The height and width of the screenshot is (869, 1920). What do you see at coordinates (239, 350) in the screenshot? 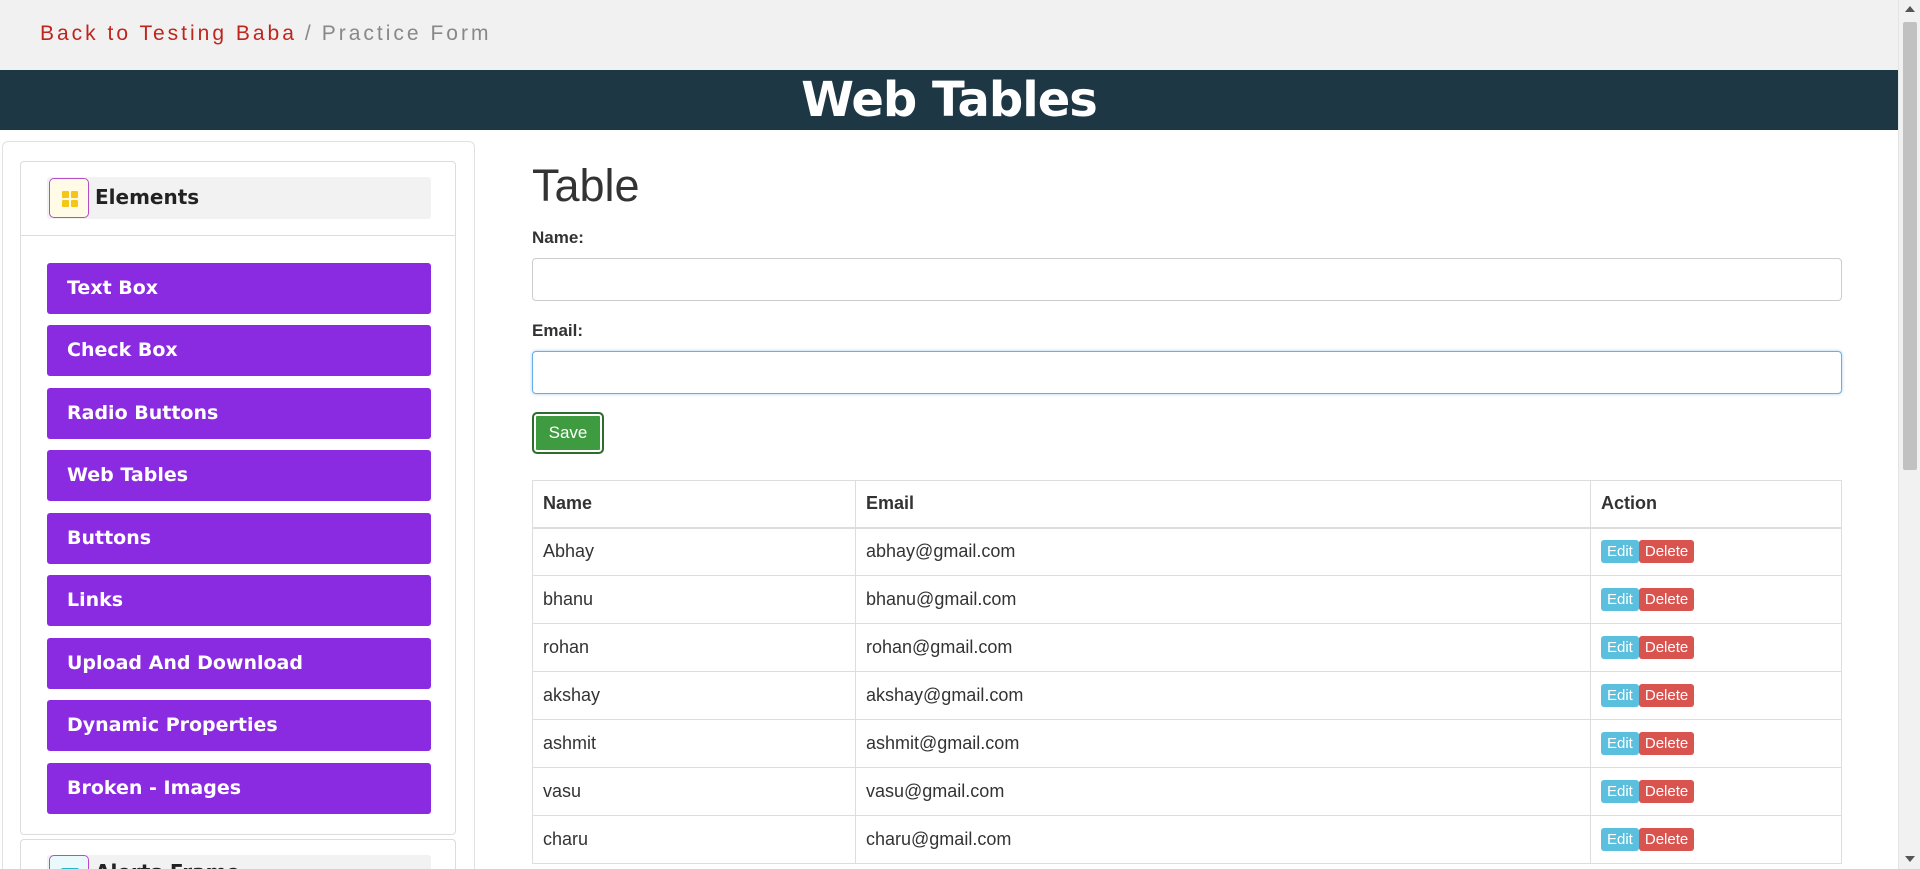
I see `sidebar-item-check-box: Check Box` at bounding box center [239, 350].